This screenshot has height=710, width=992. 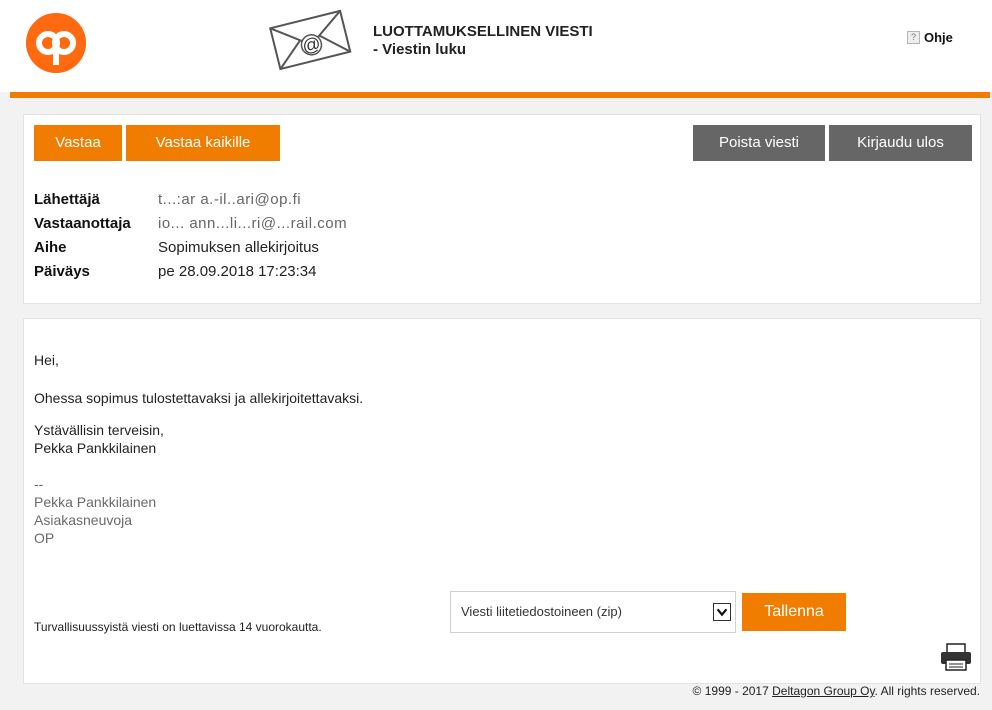 I want to click on op-logo-icon, so click(x=56, y=43).